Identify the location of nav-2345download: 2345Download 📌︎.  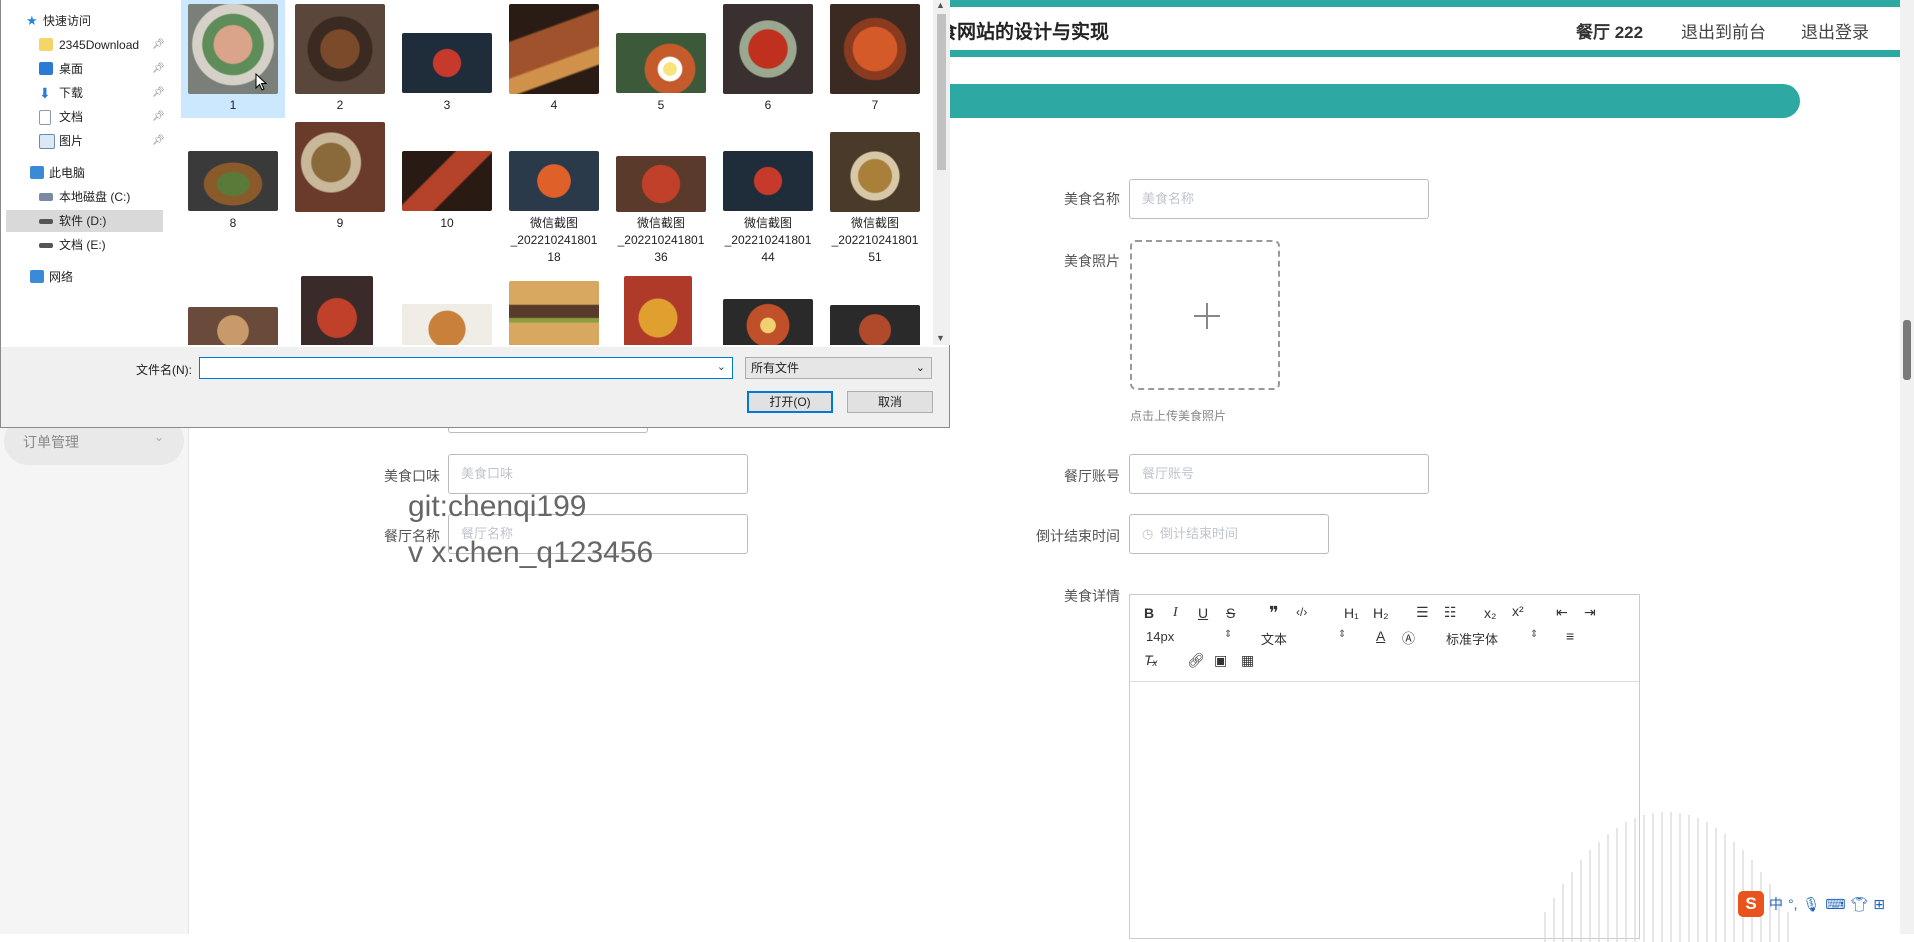
(102, 45).